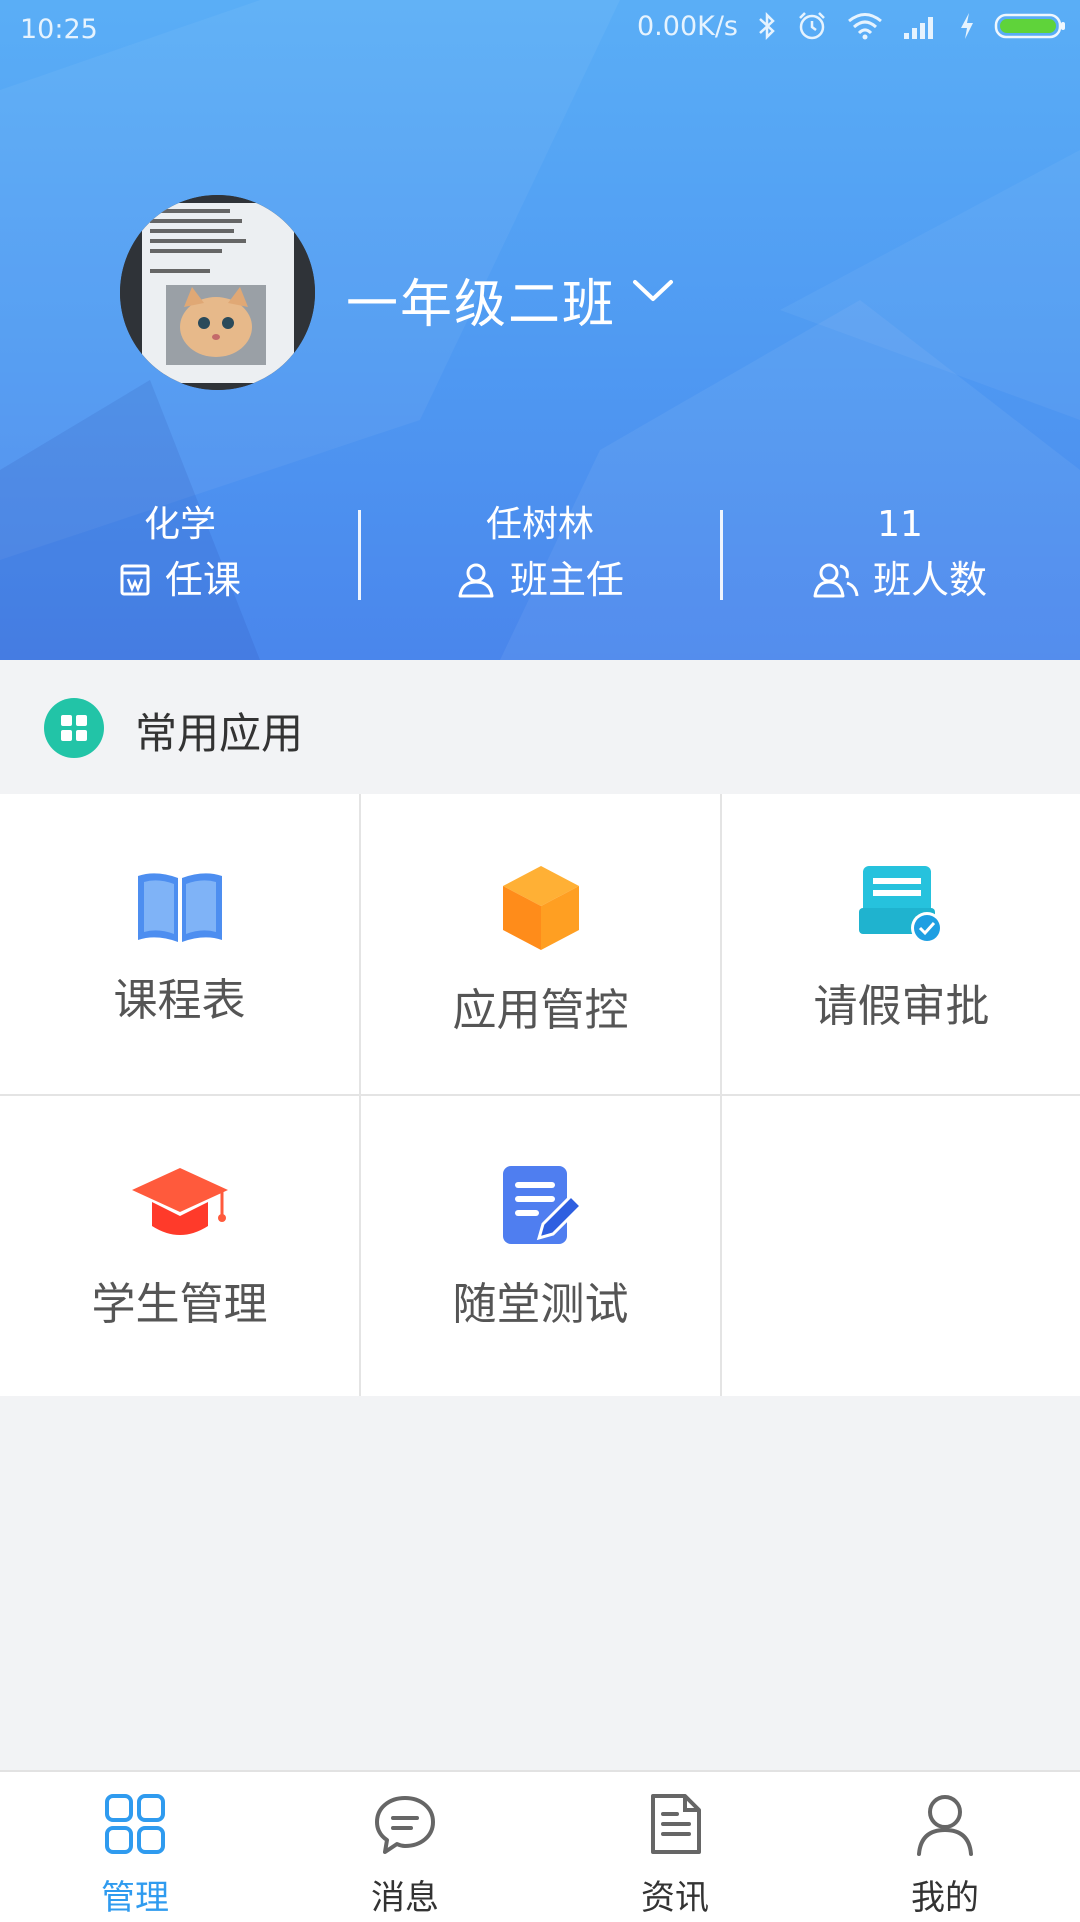  What do you see at coordinates (481, 299) in the screenshot?
I see `class-name-title: 一年级二班` at bounding box center [481, 299].